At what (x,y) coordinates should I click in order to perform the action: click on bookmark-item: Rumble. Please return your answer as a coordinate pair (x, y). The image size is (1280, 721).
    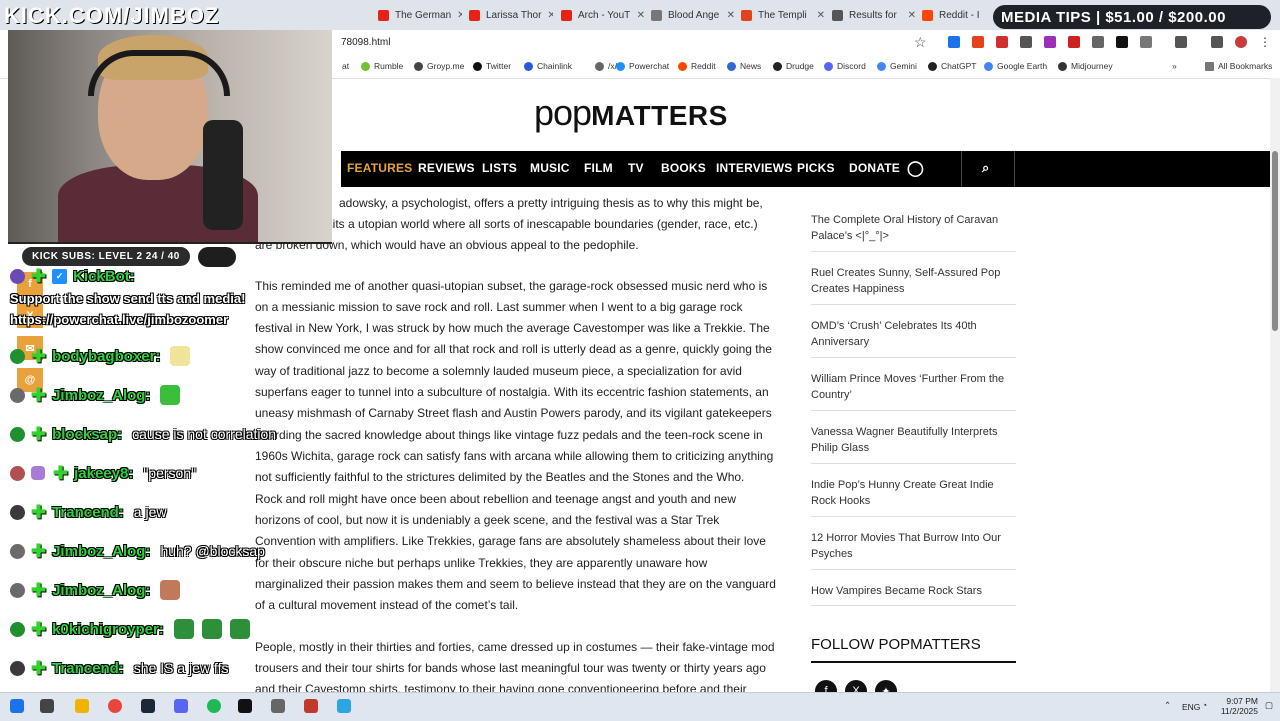
    Looking at the image, I should click on (382, 66).